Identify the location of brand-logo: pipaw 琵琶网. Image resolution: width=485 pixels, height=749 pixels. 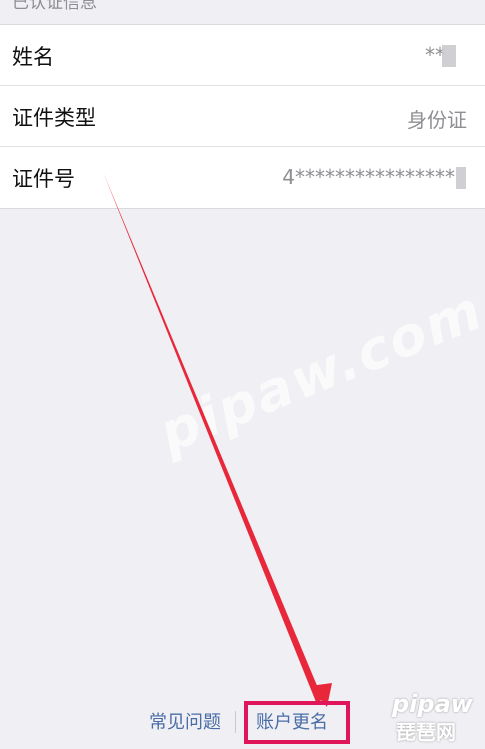
(432, 717).